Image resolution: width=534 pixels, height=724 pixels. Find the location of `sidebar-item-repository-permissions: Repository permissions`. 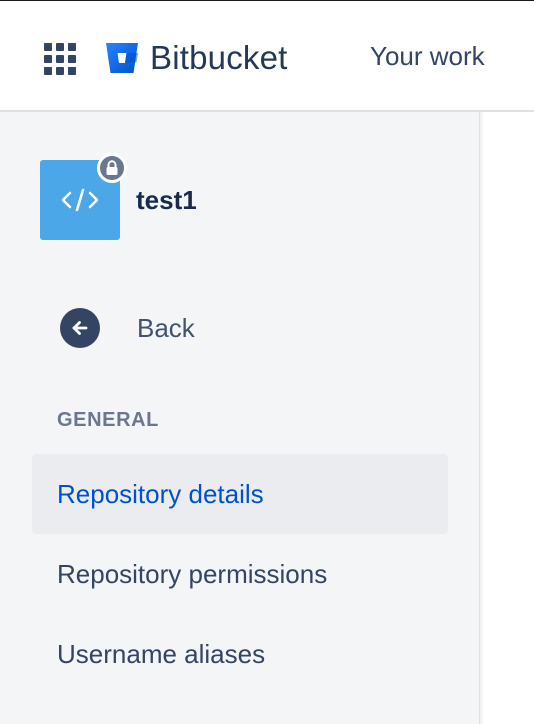

sidebar-item-repository-permissions: Repository permissions is located at coordinates (240, 574).